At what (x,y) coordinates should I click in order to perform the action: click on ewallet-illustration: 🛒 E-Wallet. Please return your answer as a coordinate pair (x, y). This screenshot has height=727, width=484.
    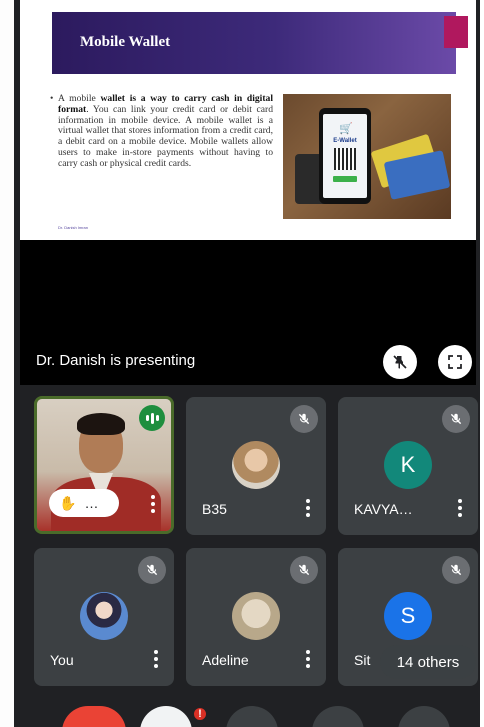
    Looking at the image, I should click on (367, 156).